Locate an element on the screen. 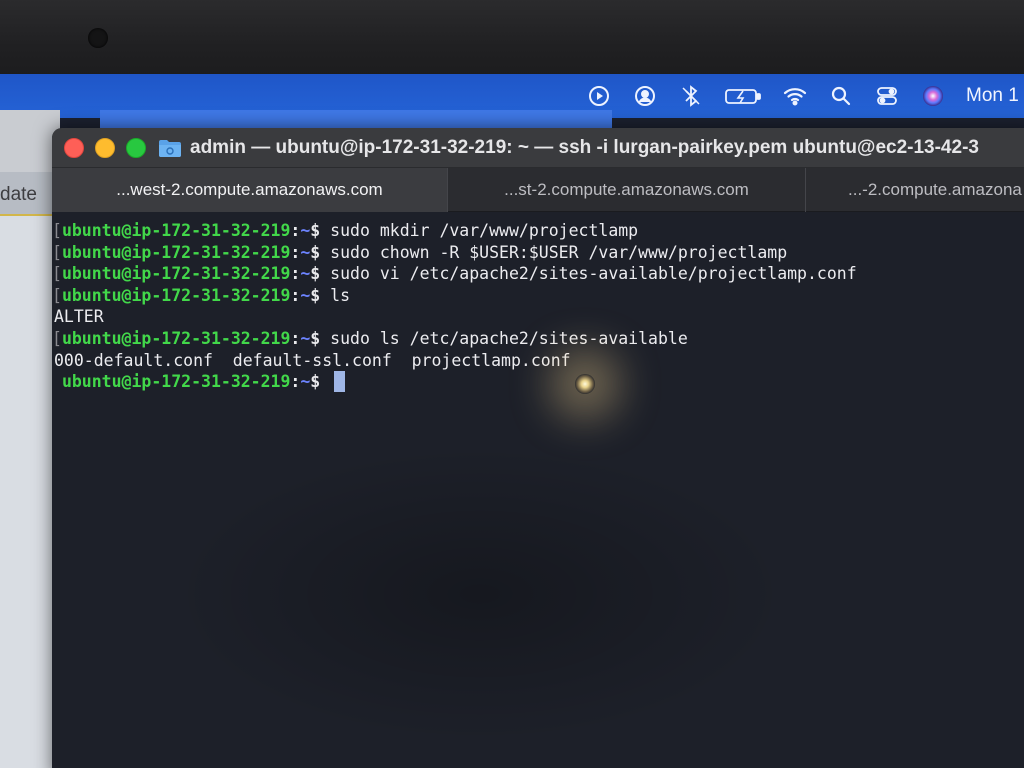 Image resolution: width=1024 pixels, height=768 pixels. line-marker is located at coordinates (57, 381).